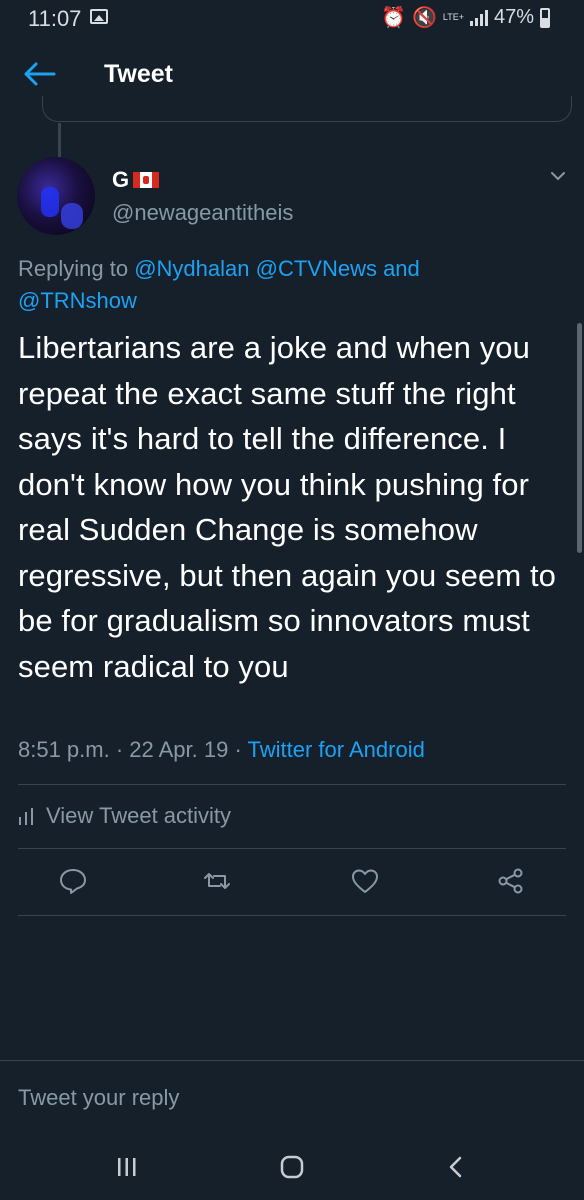 This screenshot has height=1200, width=584. What do you see at coordinates (478, 17) in the screenshot?
I see `signal-icon` at bounding box center [478, 17].